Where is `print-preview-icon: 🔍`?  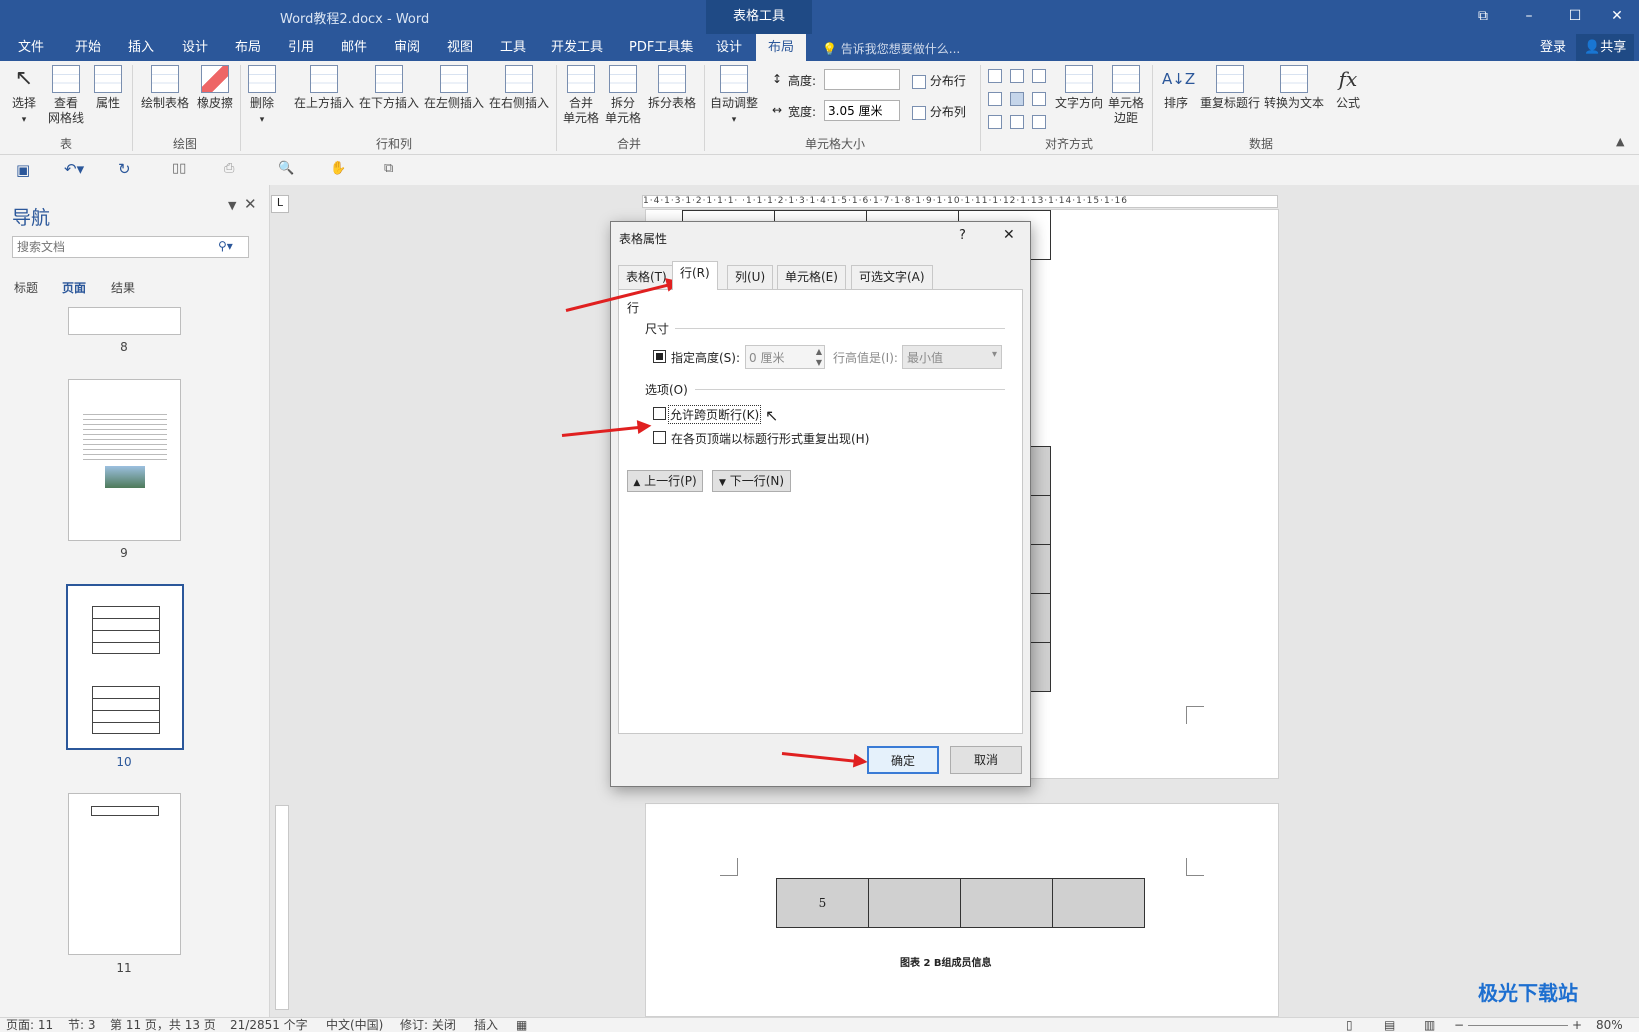
print-preview-icon: 🔍 is located at coordinates (286, 168).